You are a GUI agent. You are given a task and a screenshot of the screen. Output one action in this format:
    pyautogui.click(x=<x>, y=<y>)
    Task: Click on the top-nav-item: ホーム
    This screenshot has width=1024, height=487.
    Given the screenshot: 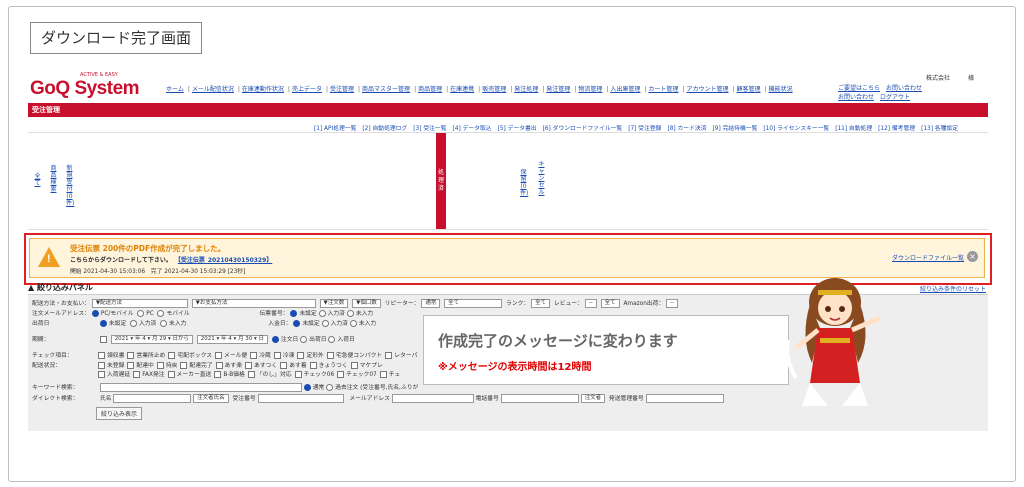 What is the action you would take?
    pyautogui.click(x=175, y=89)
    